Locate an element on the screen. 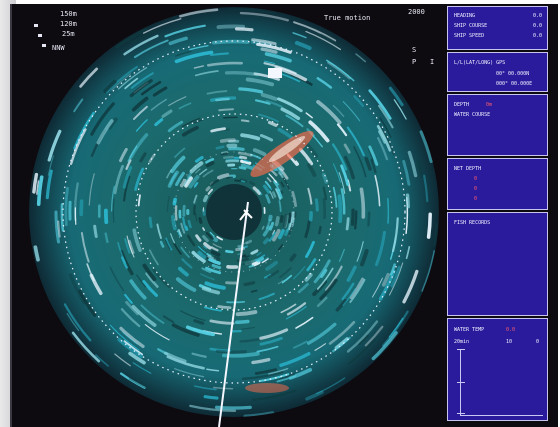 The height and width of the screenshot is (427, 560). course-label: SHIP COURSE is located at coordinates (471, 26).